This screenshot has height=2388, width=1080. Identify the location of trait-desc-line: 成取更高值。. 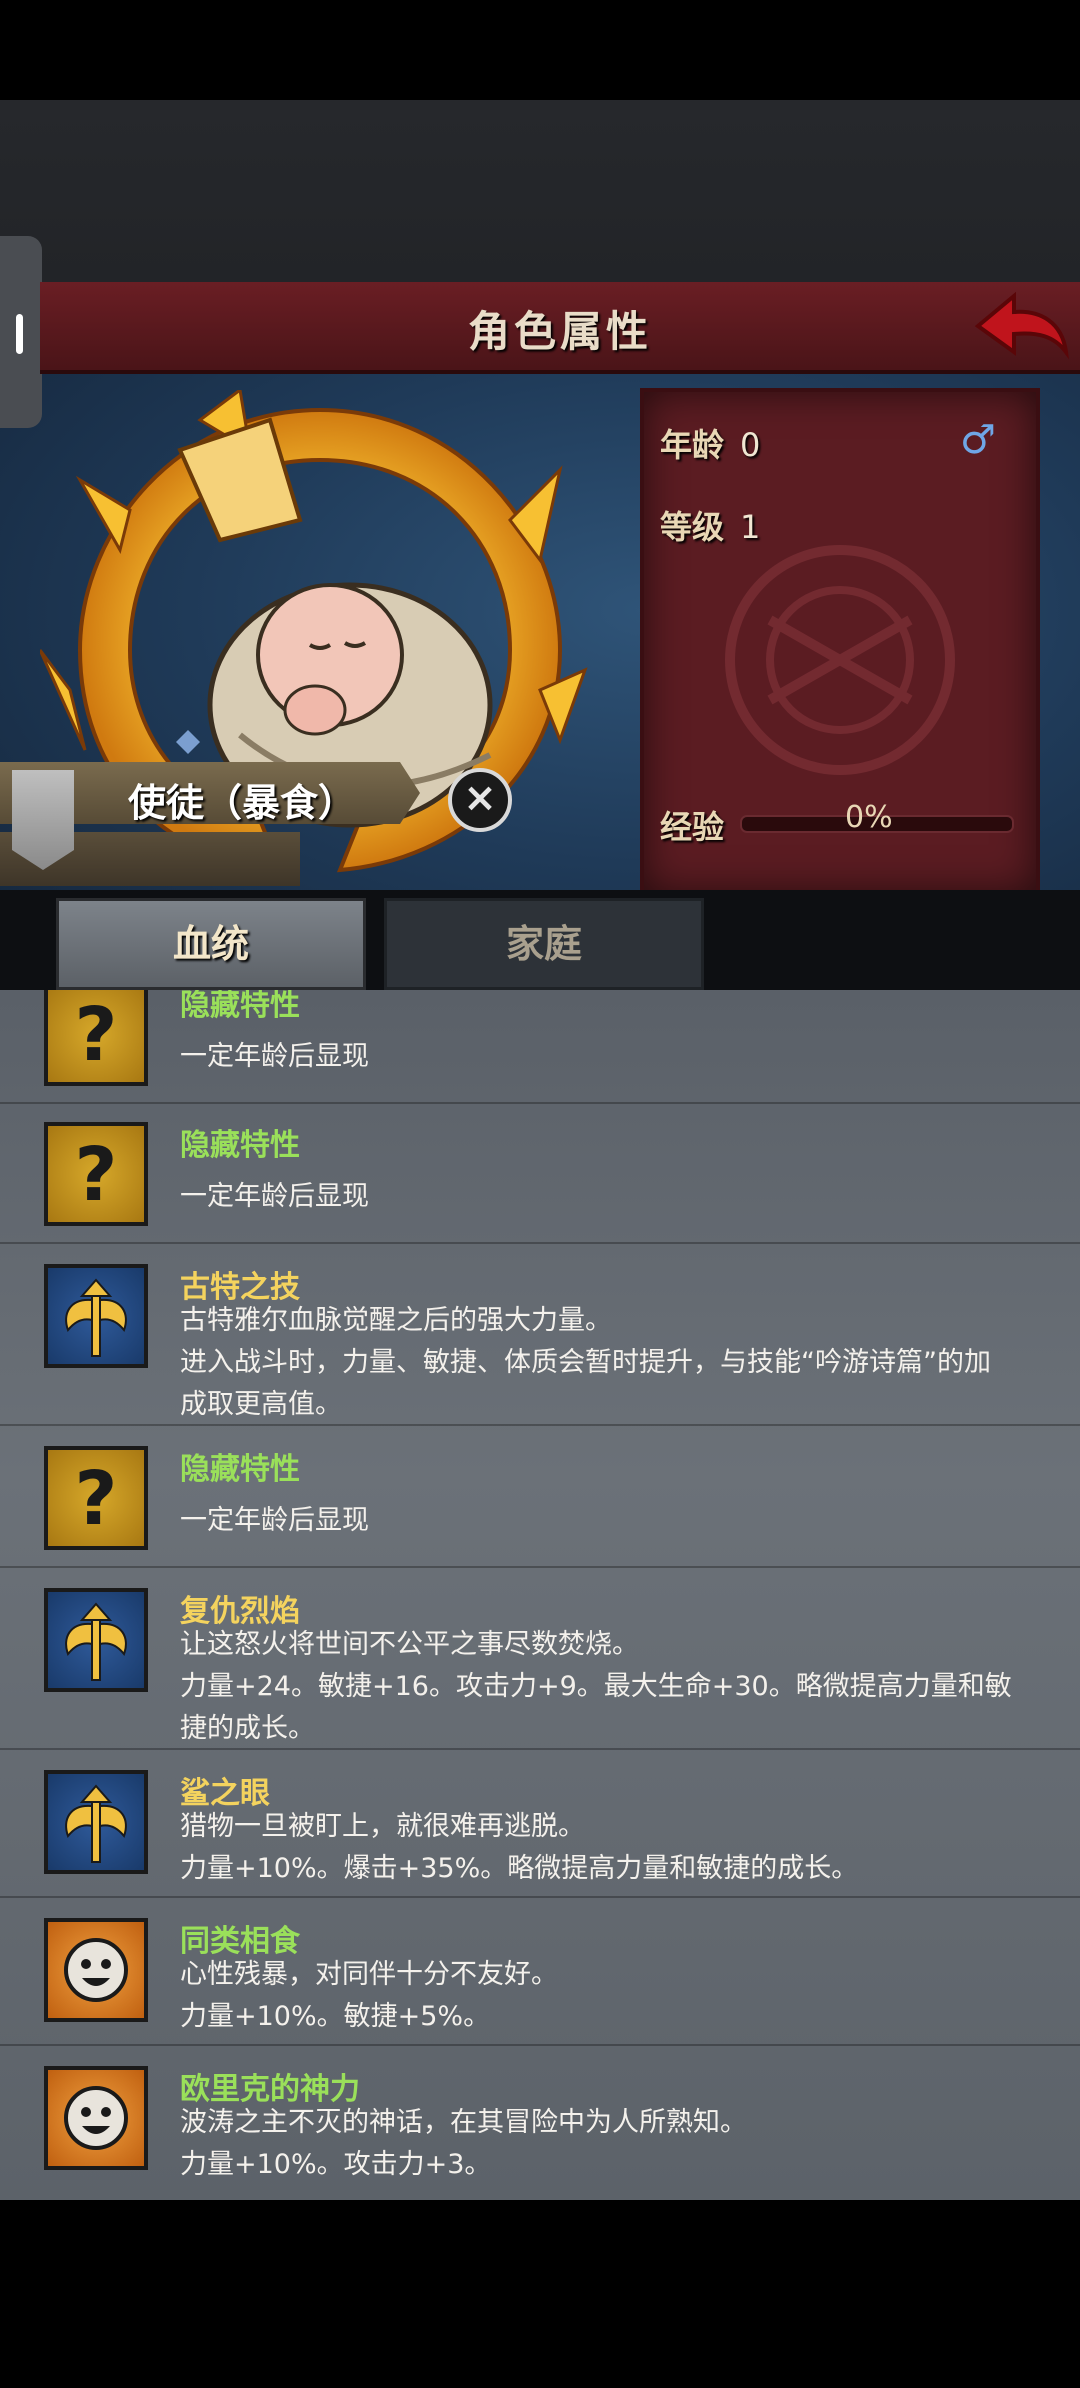
(261, 1404).